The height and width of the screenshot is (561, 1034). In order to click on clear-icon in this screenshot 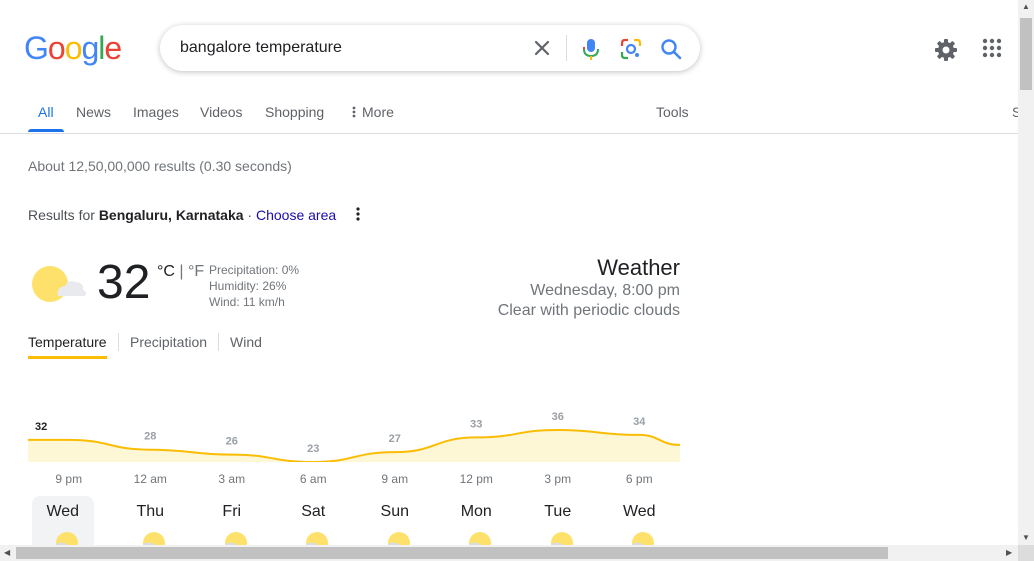, I will do `click(542, 48)`.